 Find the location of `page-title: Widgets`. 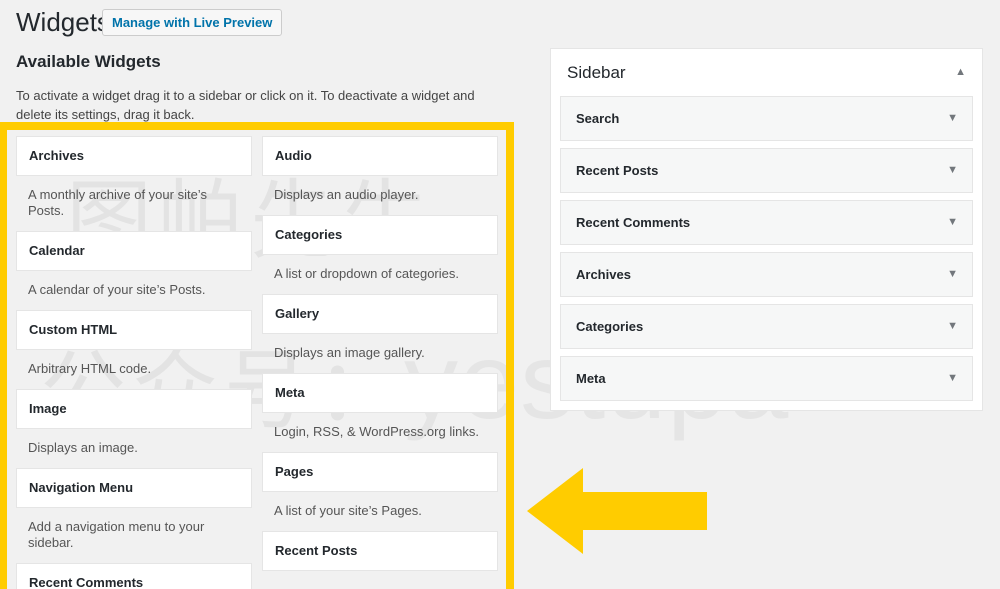

page-title: Widgets is located at coordinates (63, 22).